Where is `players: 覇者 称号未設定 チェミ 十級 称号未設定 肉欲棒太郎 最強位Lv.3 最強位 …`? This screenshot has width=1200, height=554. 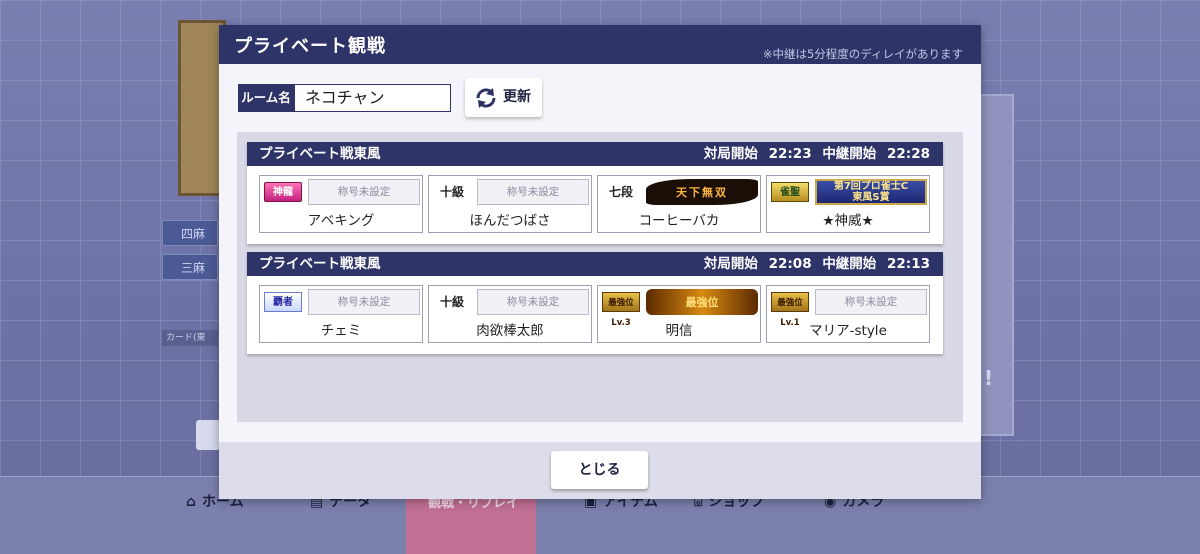 players: 覇者 称号未設定 チェミ 十級 称号未設定 肉欲棒太郎 最強位Lv.3 最強位 … is located at coordinates (595, 315).